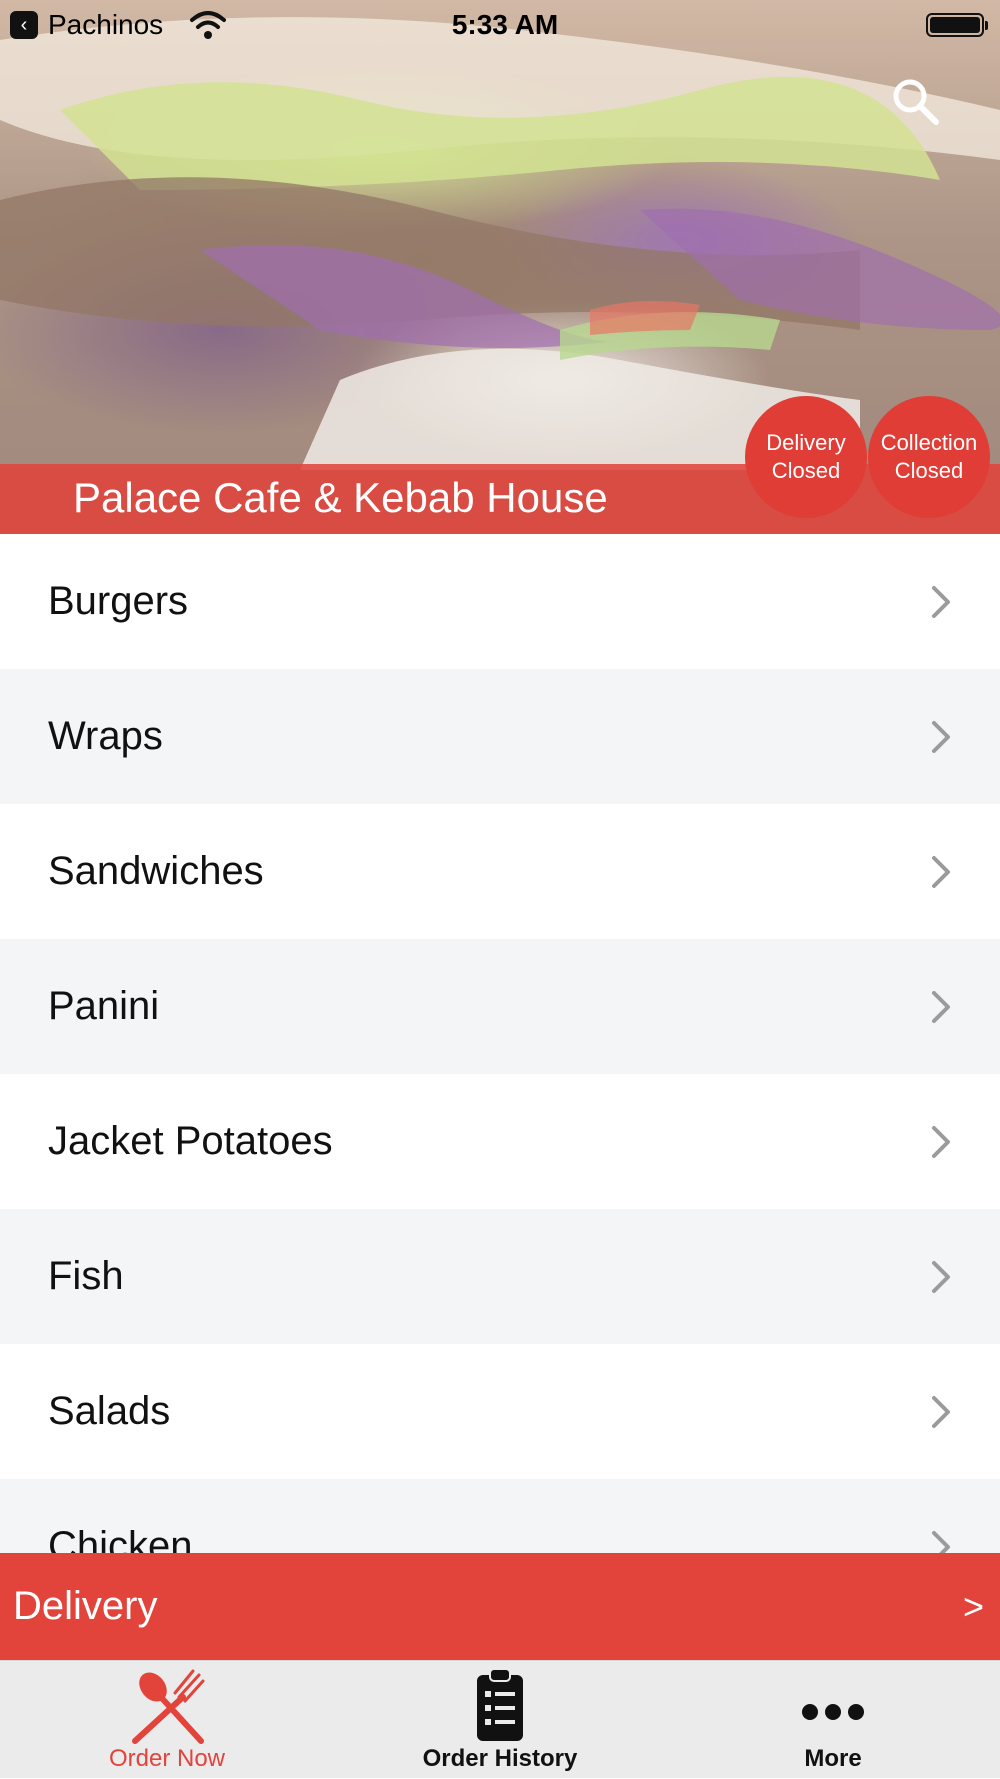 The height and width of the screenshot is (1779, 1000). Describe the element at coordinates (806, 457) in the screenshot. I see `delivery-status-badge: Delivery Closed` at that location.